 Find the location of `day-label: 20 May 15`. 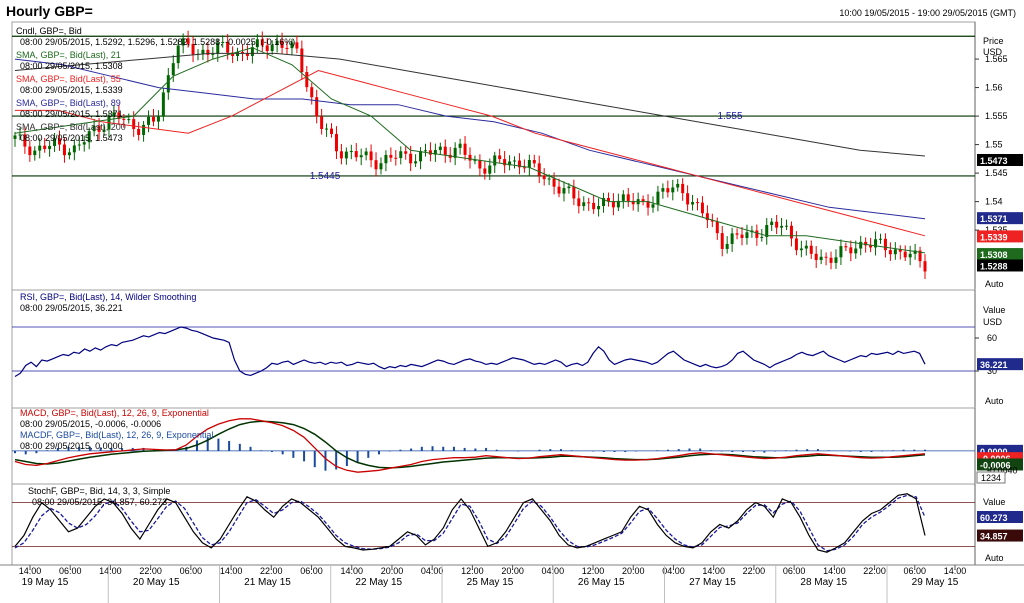

day-label: 20 May 15 is located at coordinates (156, 582).